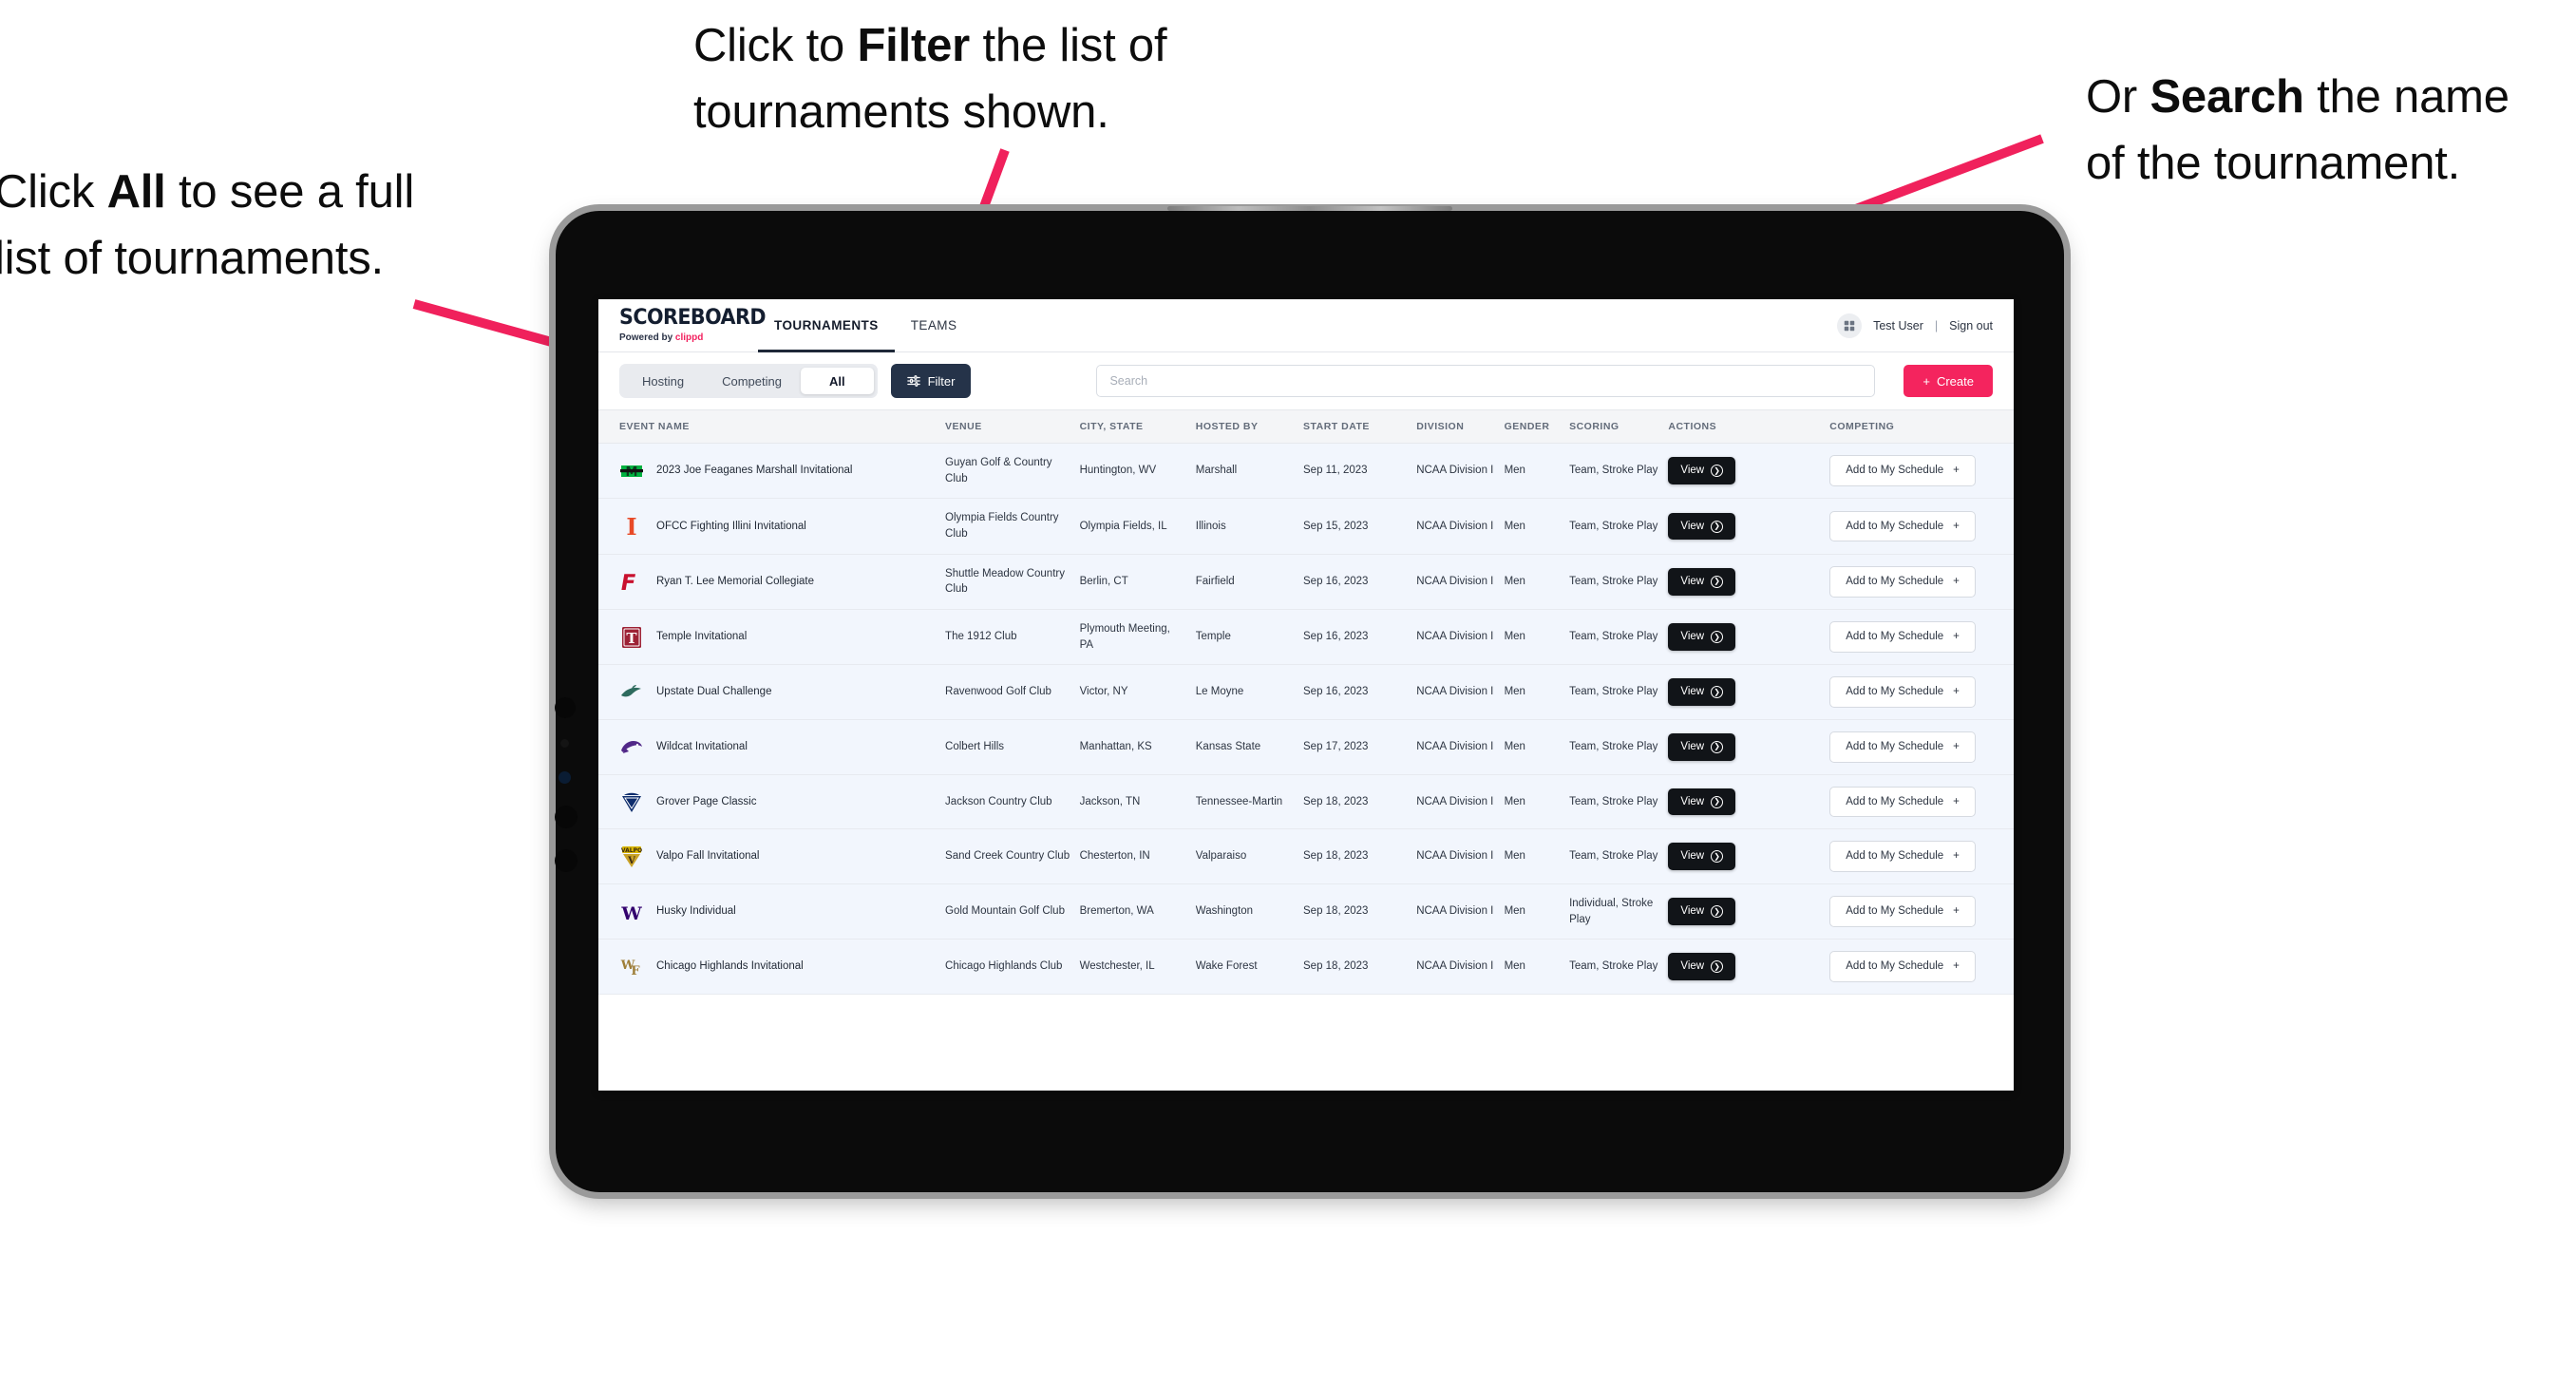 This screenshot has height=1386, width=2576. Describe the element at coordinates (1012, 747) in the screenshot. I see `cell-venue: Colbert Hills` at that location.